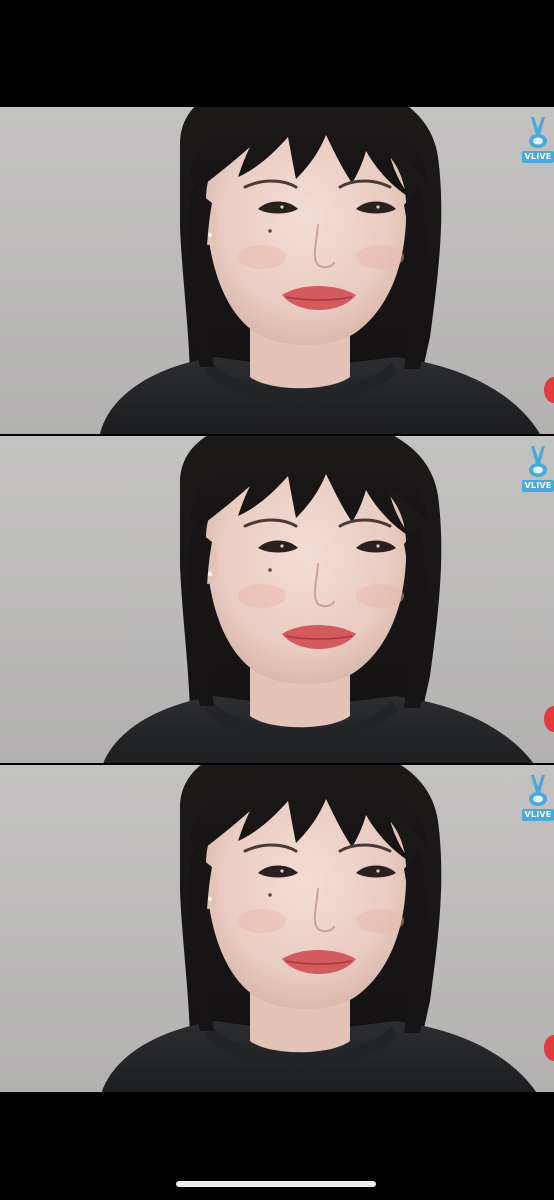 Image resolution: width=554 pixels, height=1200 pixels. I want to click on top-black-bar, so click(277, 53).